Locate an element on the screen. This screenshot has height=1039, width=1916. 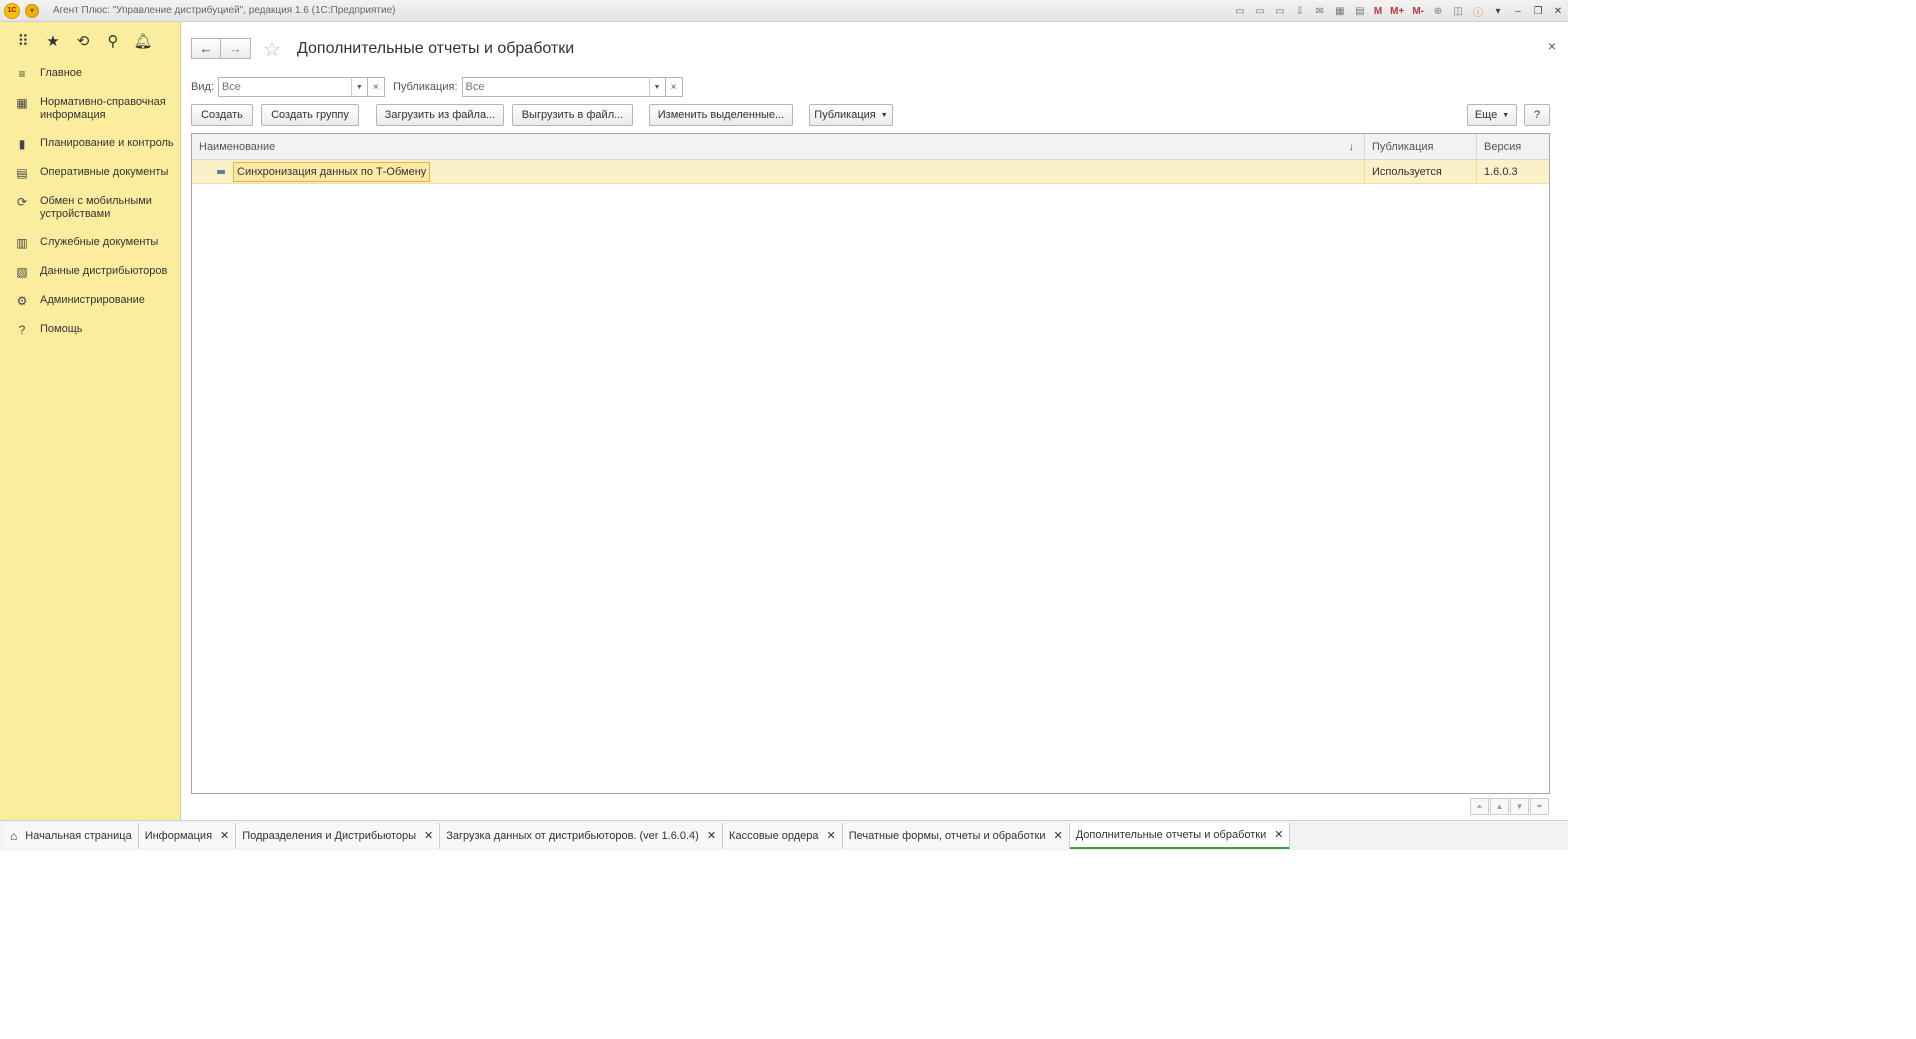
tab-subdivisions: Подразделения и Дистрибьюторы ✕ is located at coordinates (338, 835).